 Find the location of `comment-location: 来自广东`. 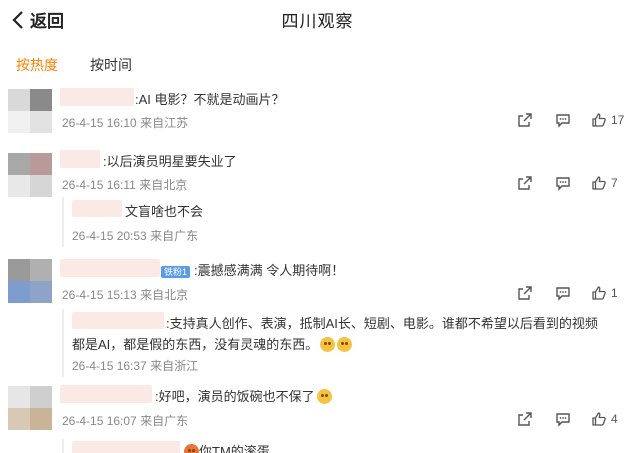

comment-location: 来自广东 is located at coordinates (164, 421).